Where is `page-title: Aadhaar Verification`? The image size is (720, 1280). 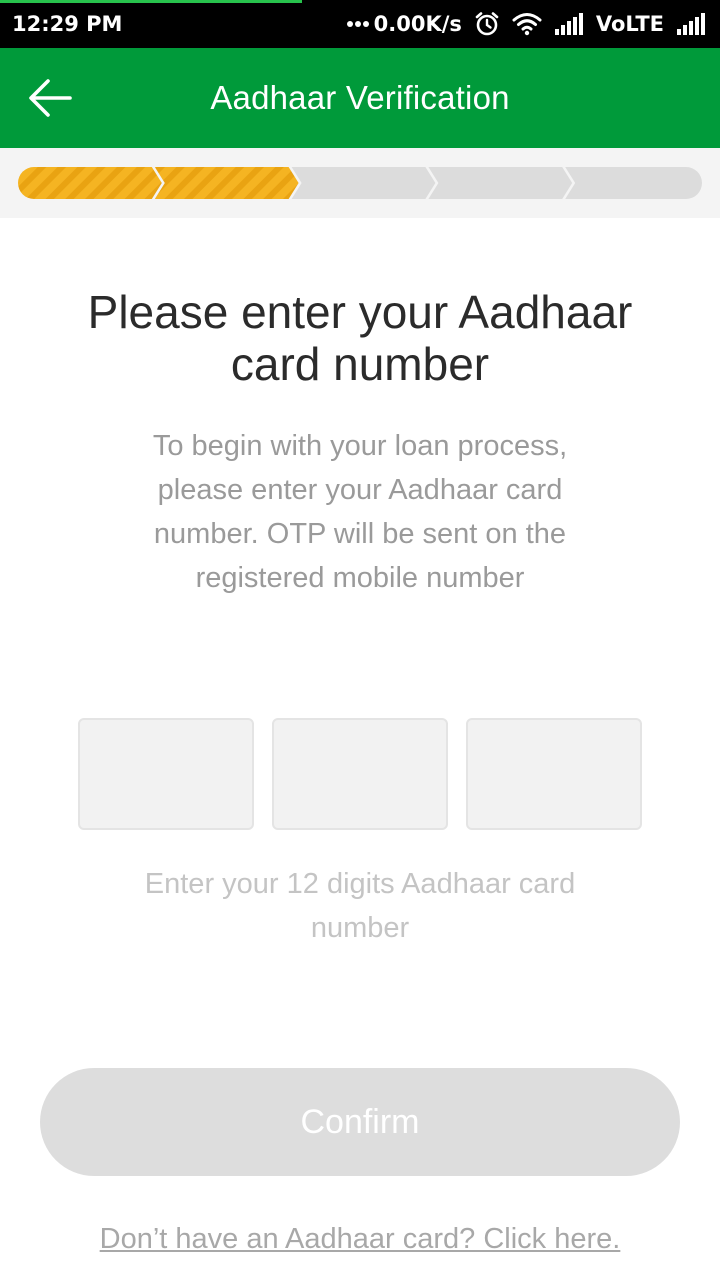
page-title: Aadhaar Verification is located at coordinates (360, 97).